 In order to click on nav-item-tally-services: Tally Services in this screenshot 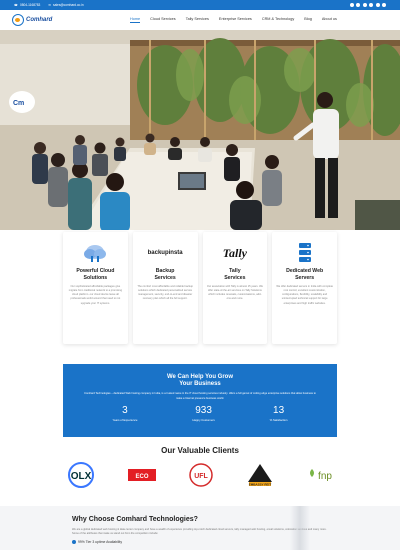, I will do `click(197, 20)`.